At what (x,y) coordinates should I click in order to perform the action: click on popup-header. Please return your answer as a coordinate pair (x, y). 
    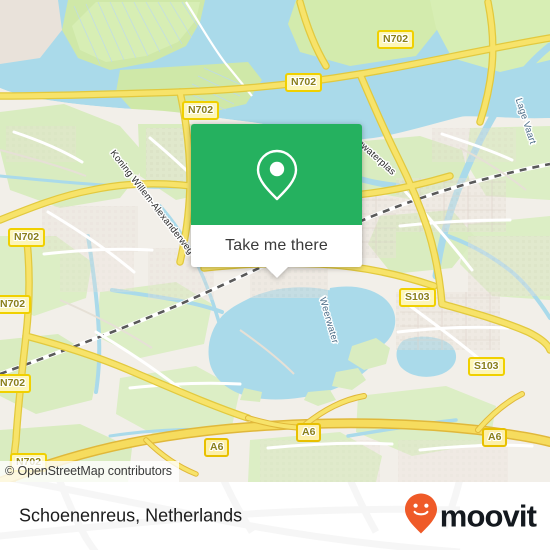
    Looking at the image, I should click on (276, 174).